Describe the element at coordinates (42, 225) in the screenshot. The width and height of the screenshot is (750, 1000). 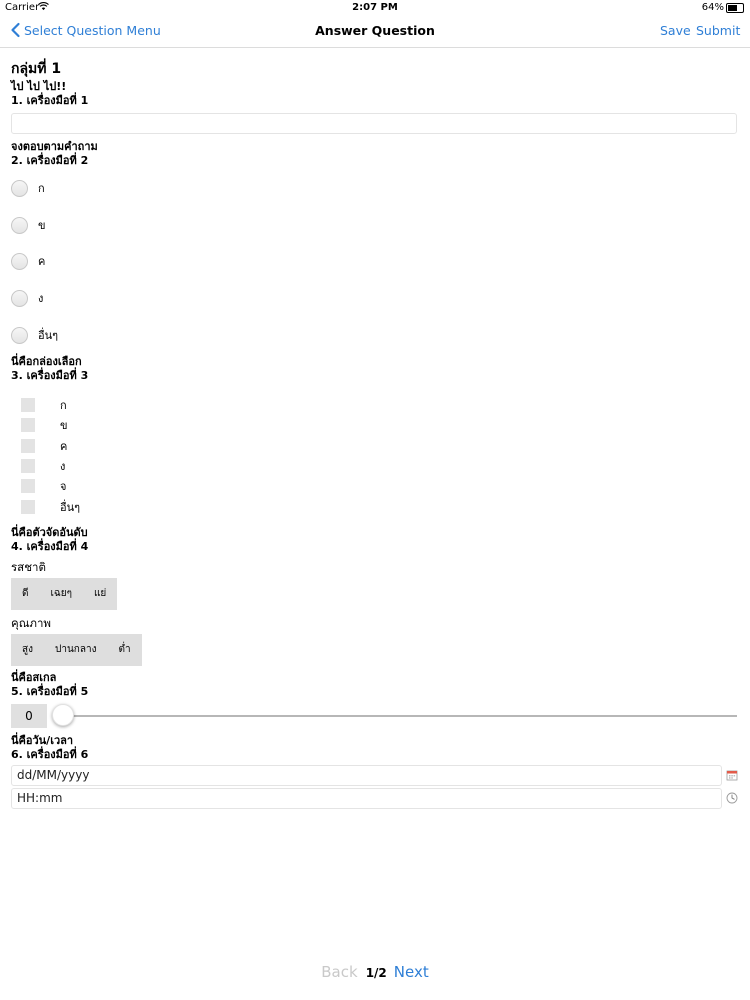
I see `radio-option-label: ข` at that location.